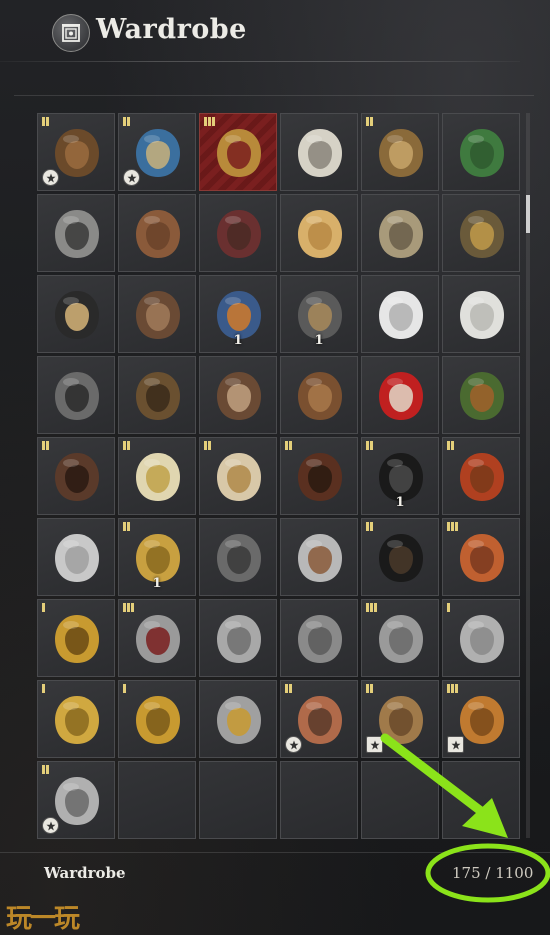 The image size is (550, 935). I want to click on item-slot-gold-barbute, so click(157, 719).